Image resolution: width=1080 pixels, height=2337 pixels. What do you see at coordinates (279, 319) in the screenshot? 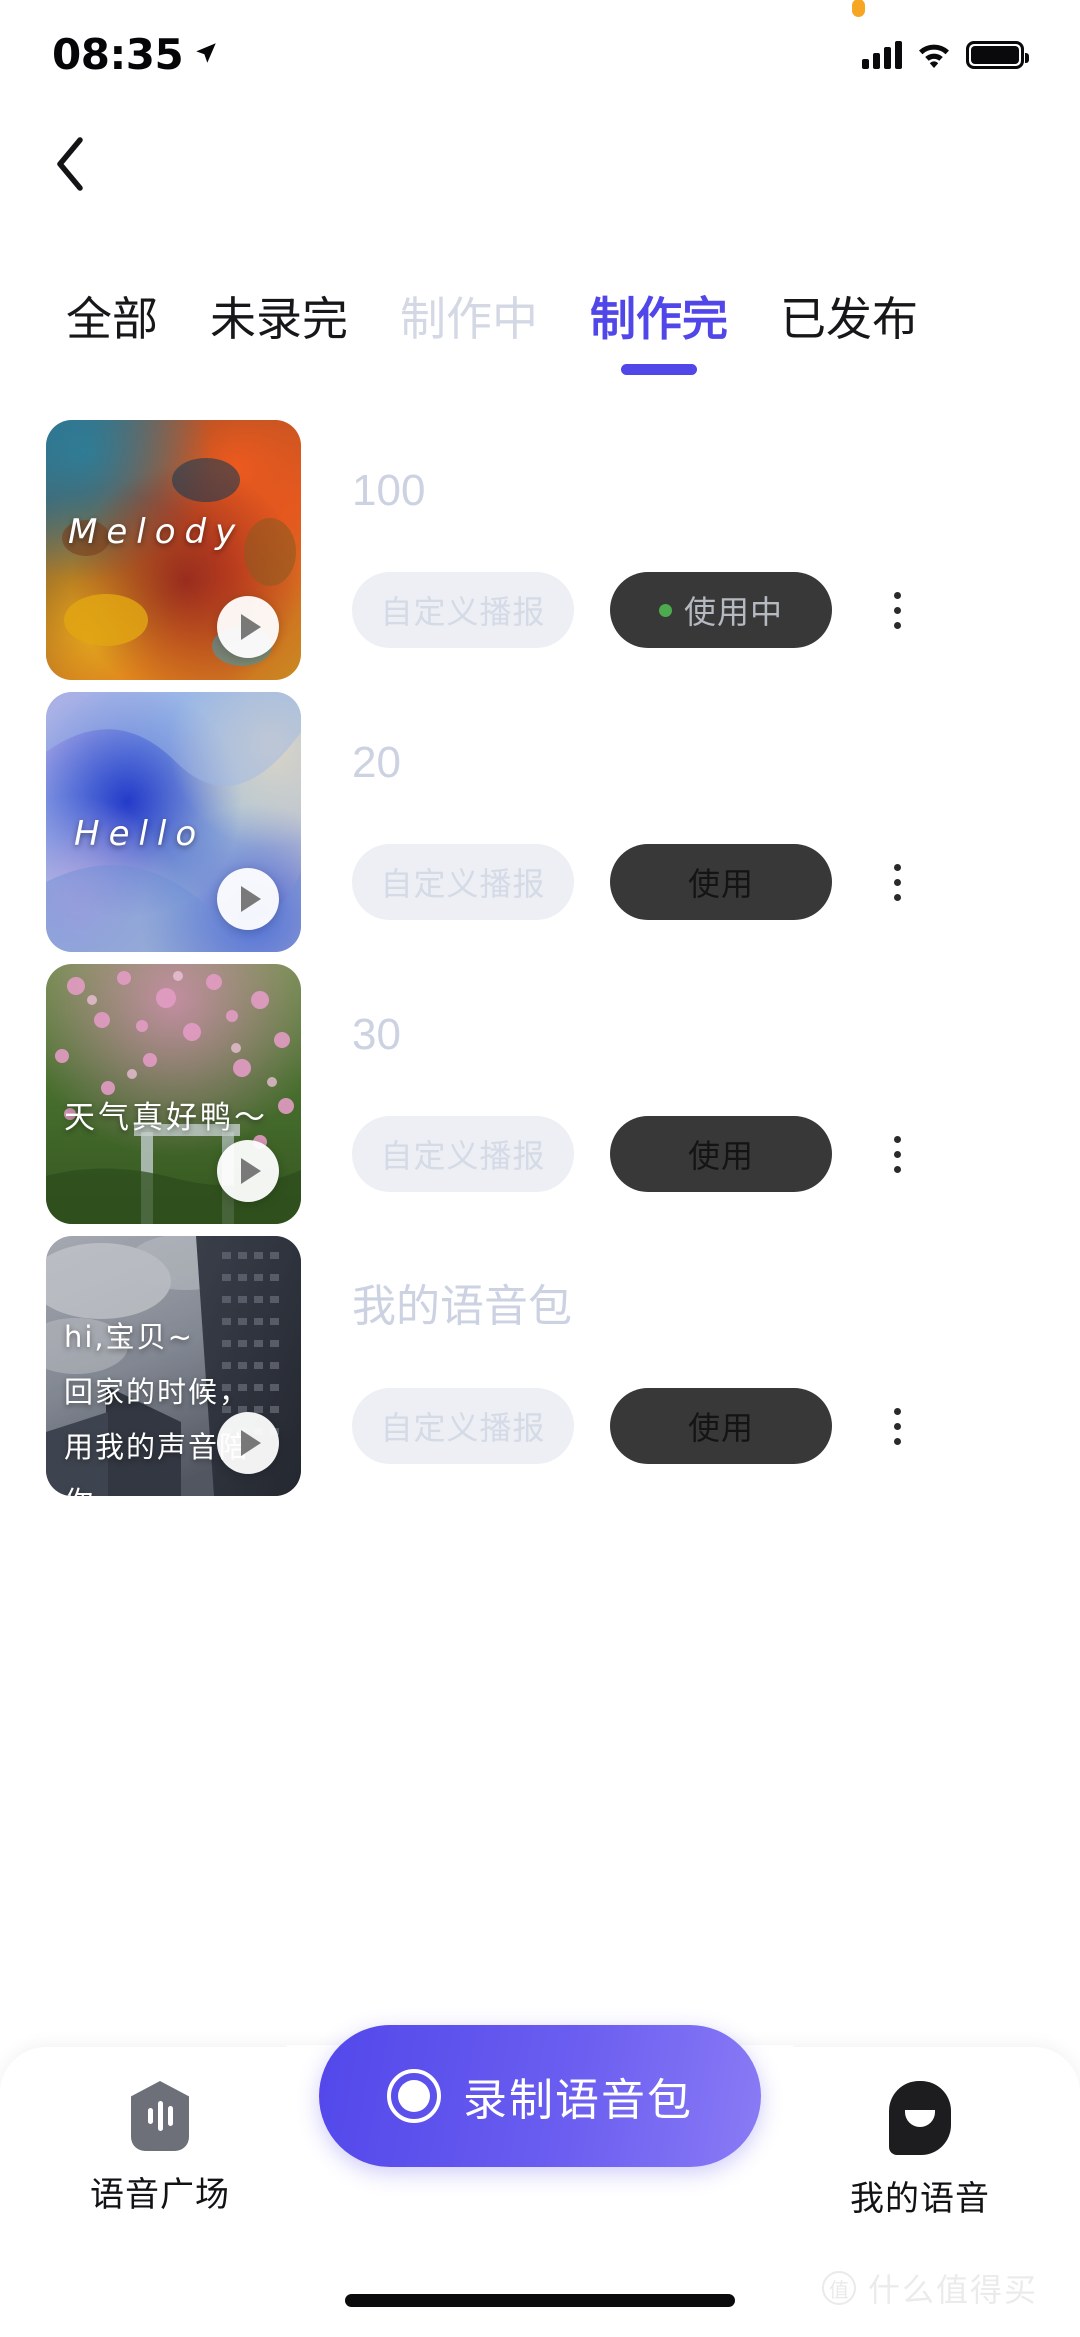
I see `tab-label: 未录完` at bounding box center [279, 319].